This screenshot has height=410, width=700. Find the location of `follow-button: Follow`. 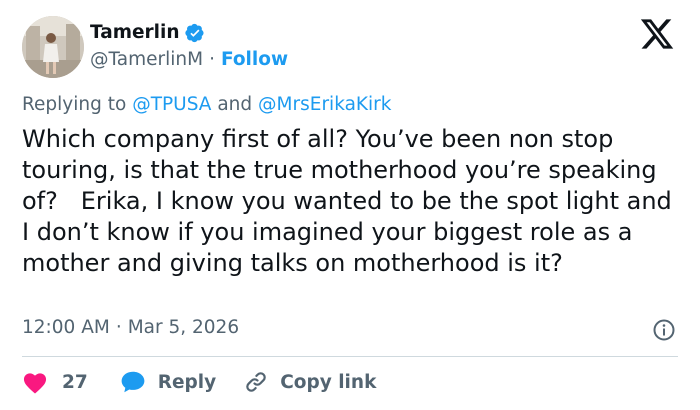

follow-button: Follow is located at coordinates (254, 59).